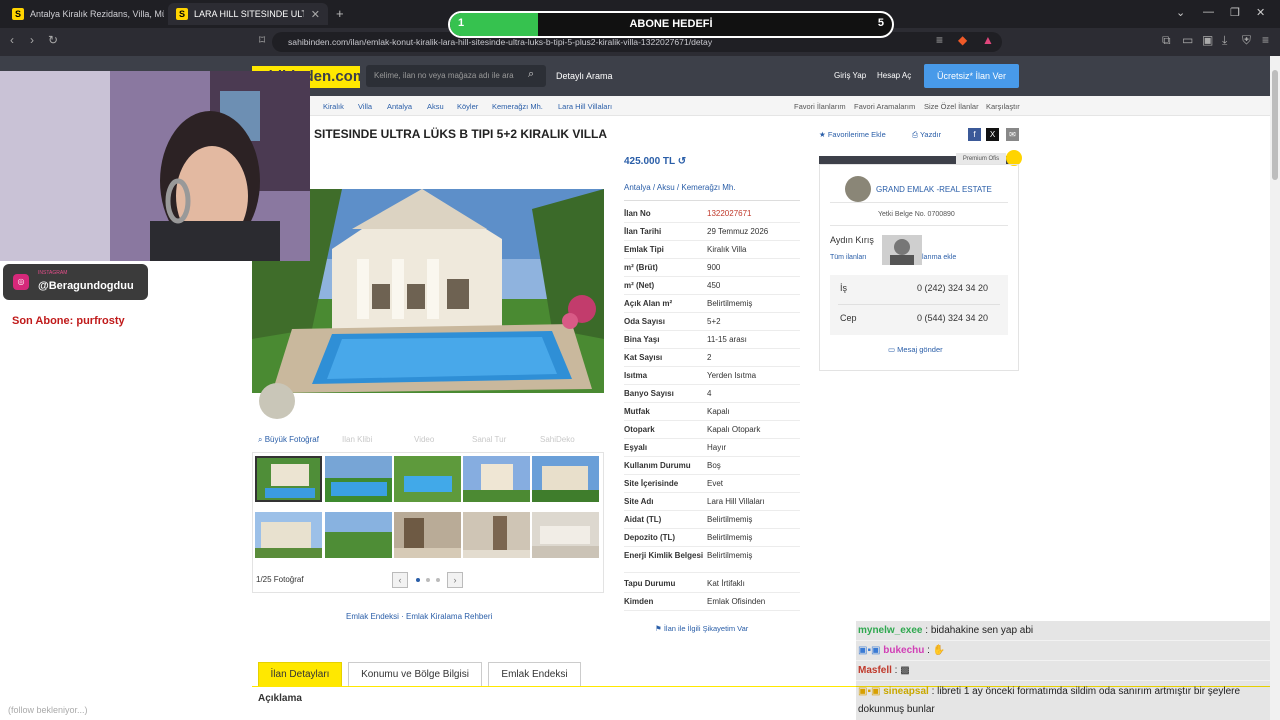 This screenshot has height=720, width=1280. I want to click on price-history-icon: ↺, so click(682, 161).